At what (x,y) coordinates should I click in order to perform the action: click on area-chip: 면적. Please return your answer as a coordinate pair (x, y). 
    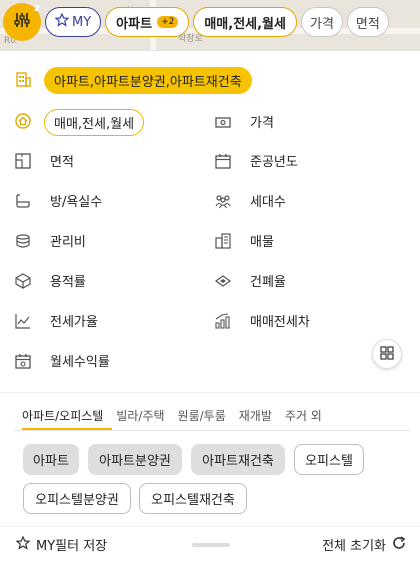
    Looking at the image, I should click on (367, 22).